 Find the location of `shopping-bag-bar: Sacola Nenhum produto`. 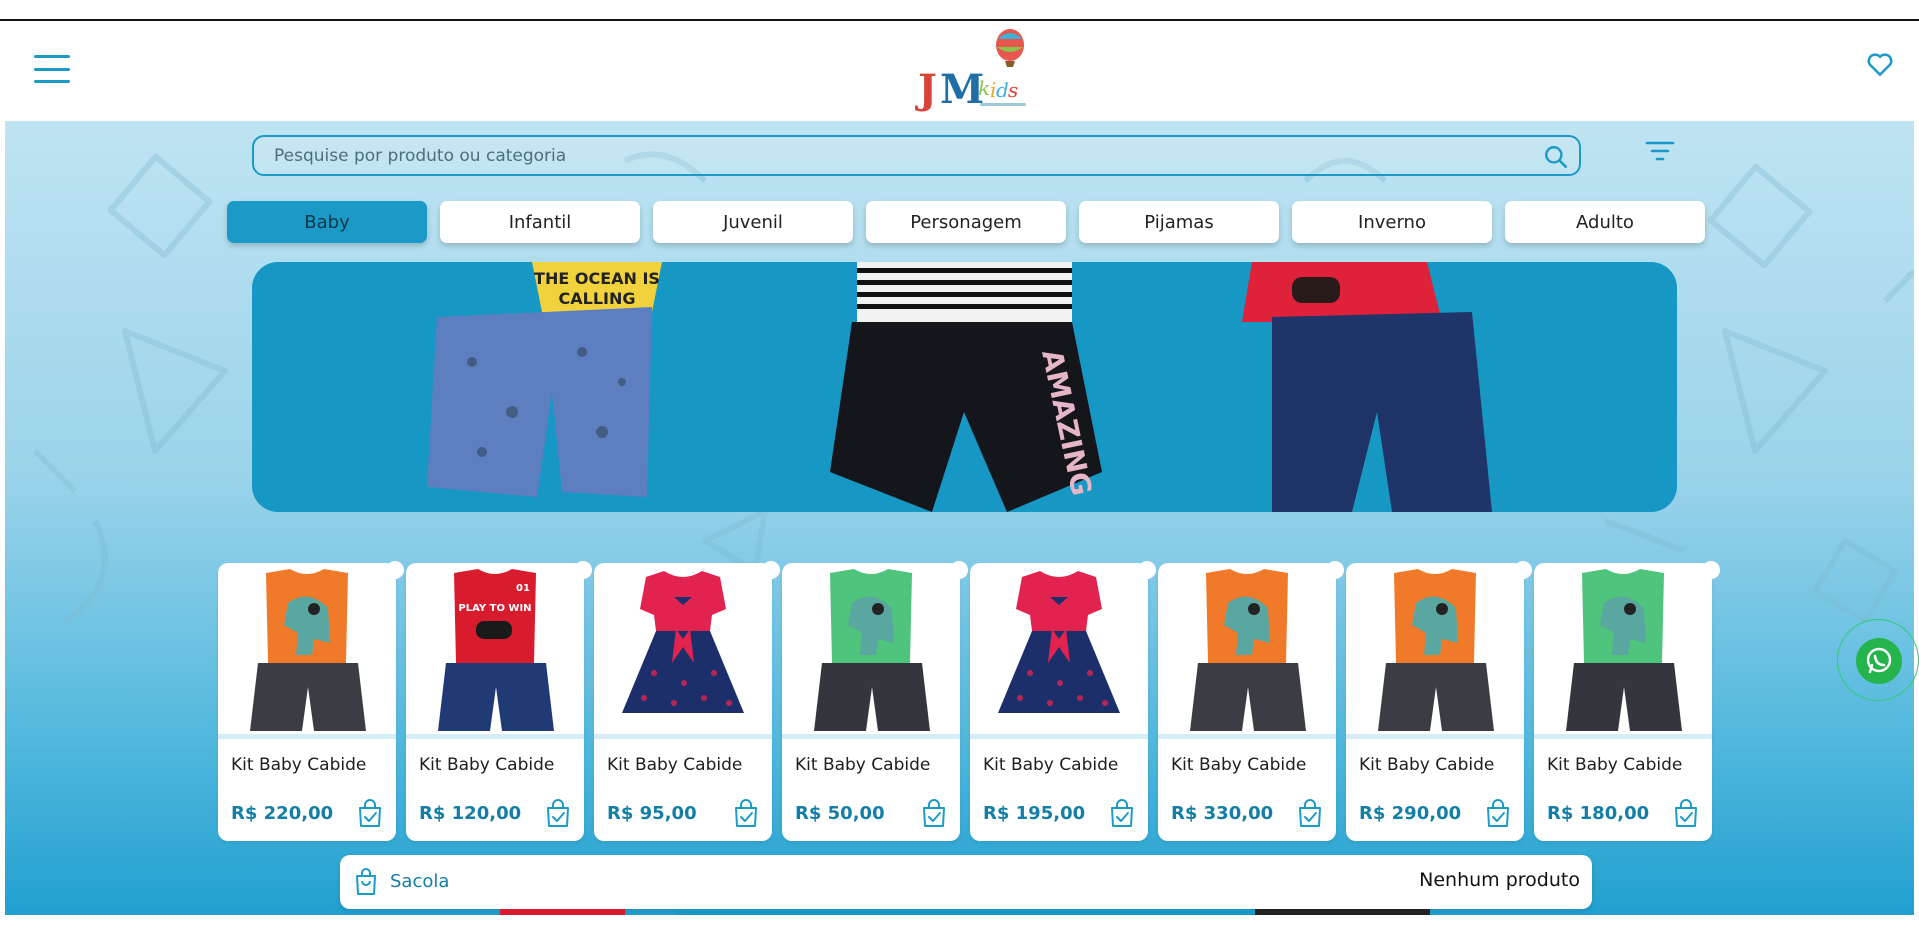

shopping-bag-bar: Sacola Nenhum produto is located at coordinates (966, 882).